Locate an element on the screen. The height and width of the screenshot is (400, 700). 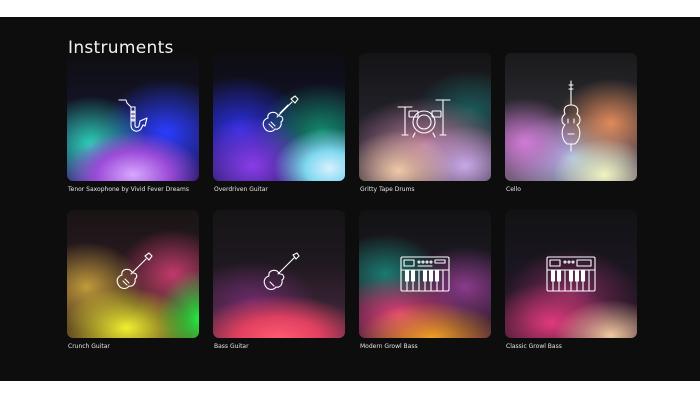
cello-icon is located at coordinates (571, 116).